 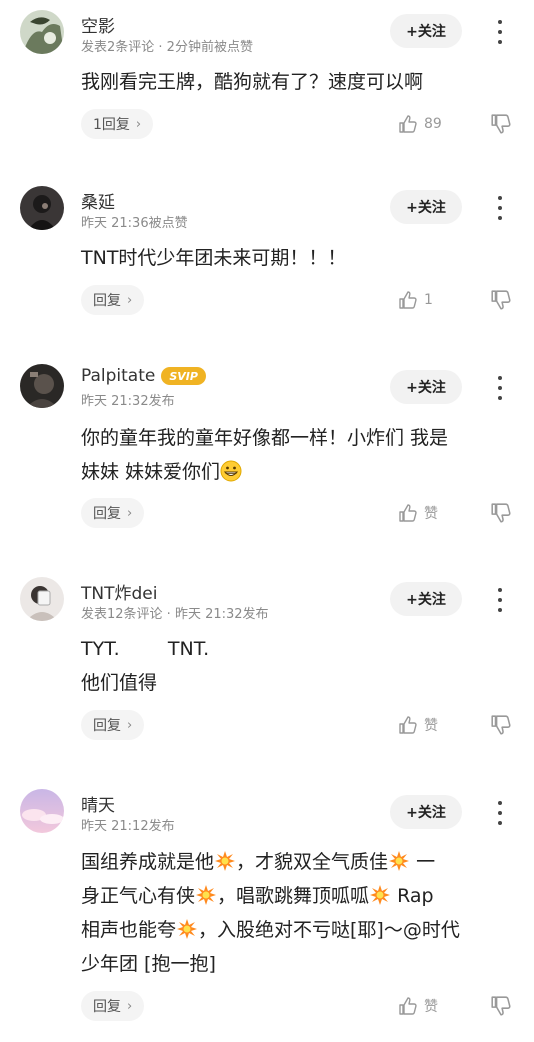 I want to click on like-count: 1, so click(x=428, y=300).